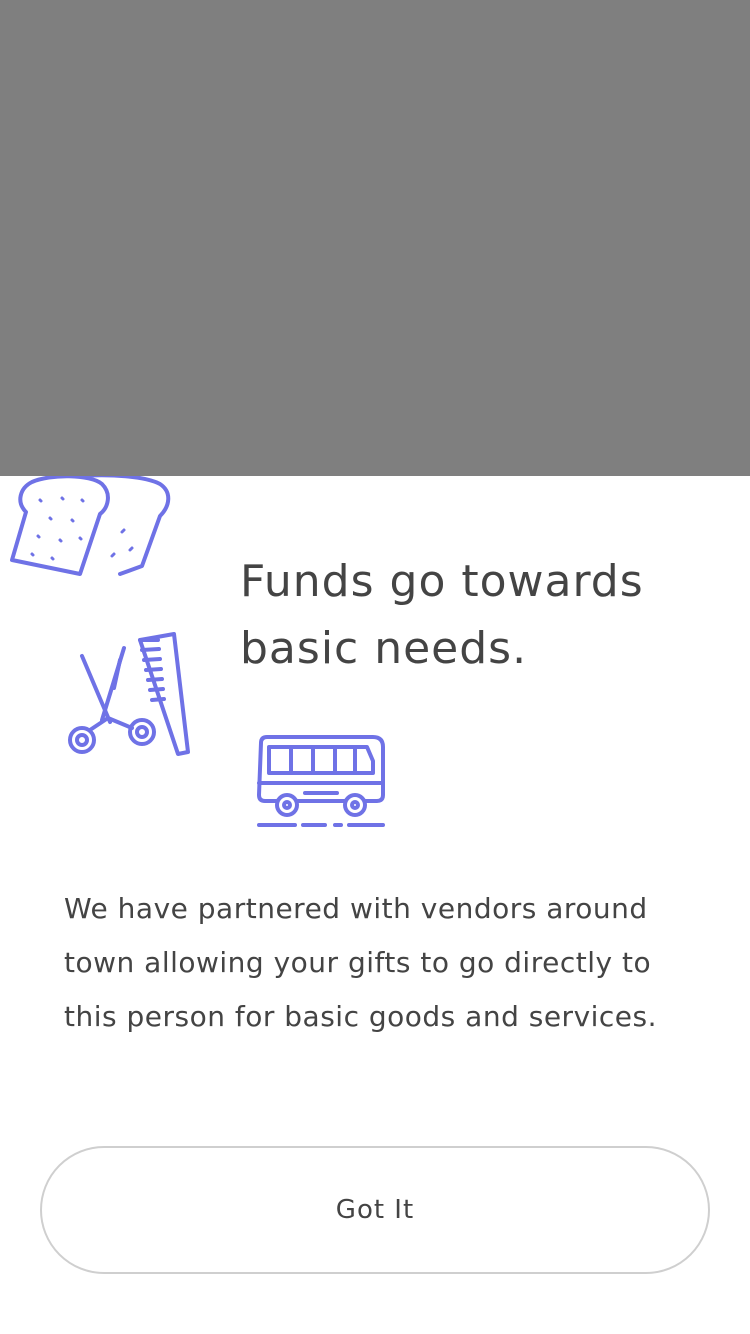 The image size is (750, 1334). I want to click on bread-icon, so click(92, 532).